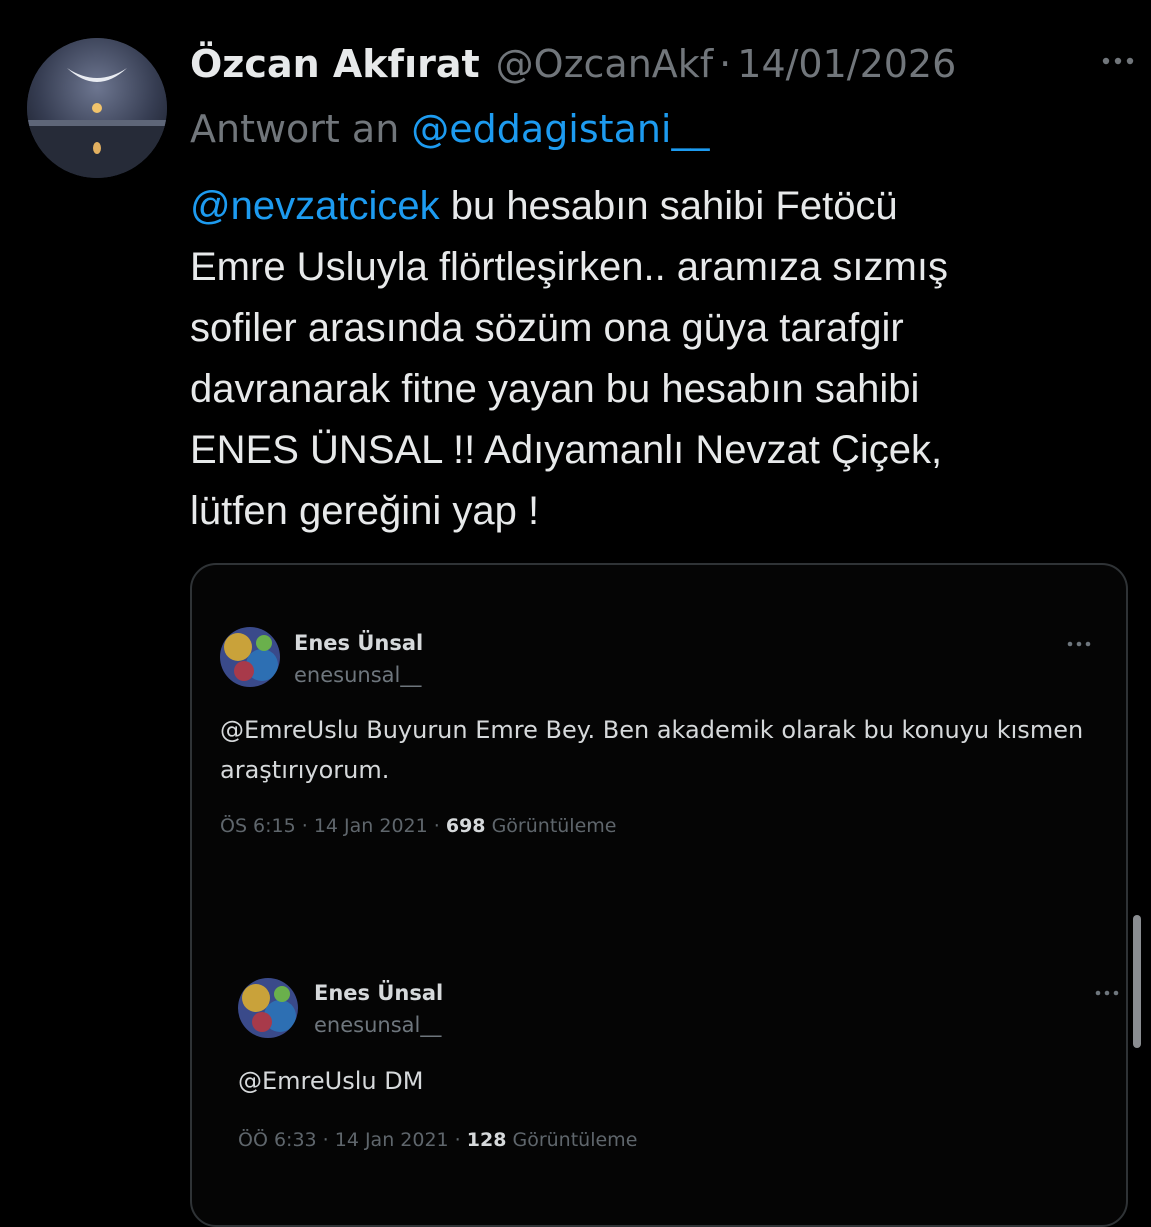 This screenshot has width=1151, height=1227. I want to click on tweet-header: Özcan Akfırat @OzcanAkf · 14/01/2026, so click(573, 64).